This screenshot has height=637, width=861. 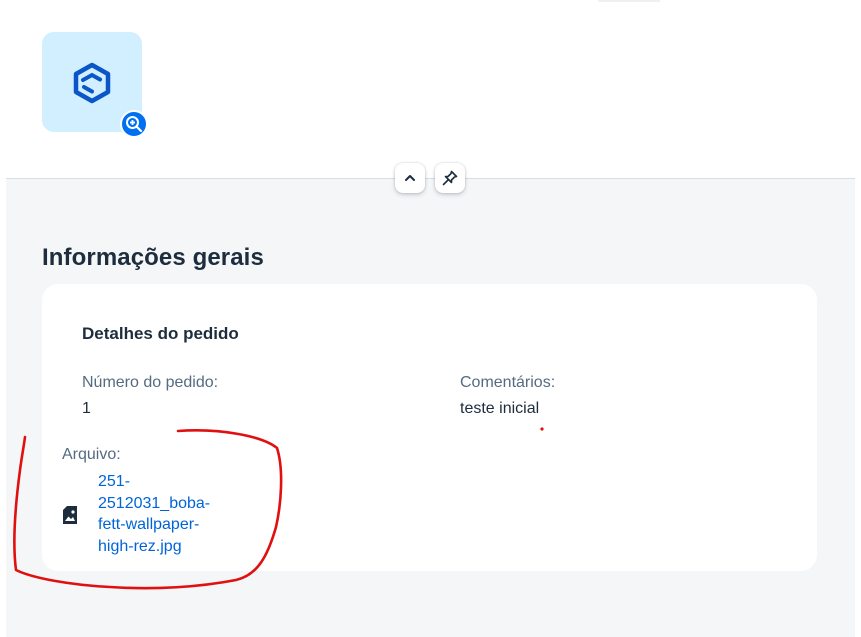 I want to click on section-title: Informações gerais, so click(x=153, y=257).